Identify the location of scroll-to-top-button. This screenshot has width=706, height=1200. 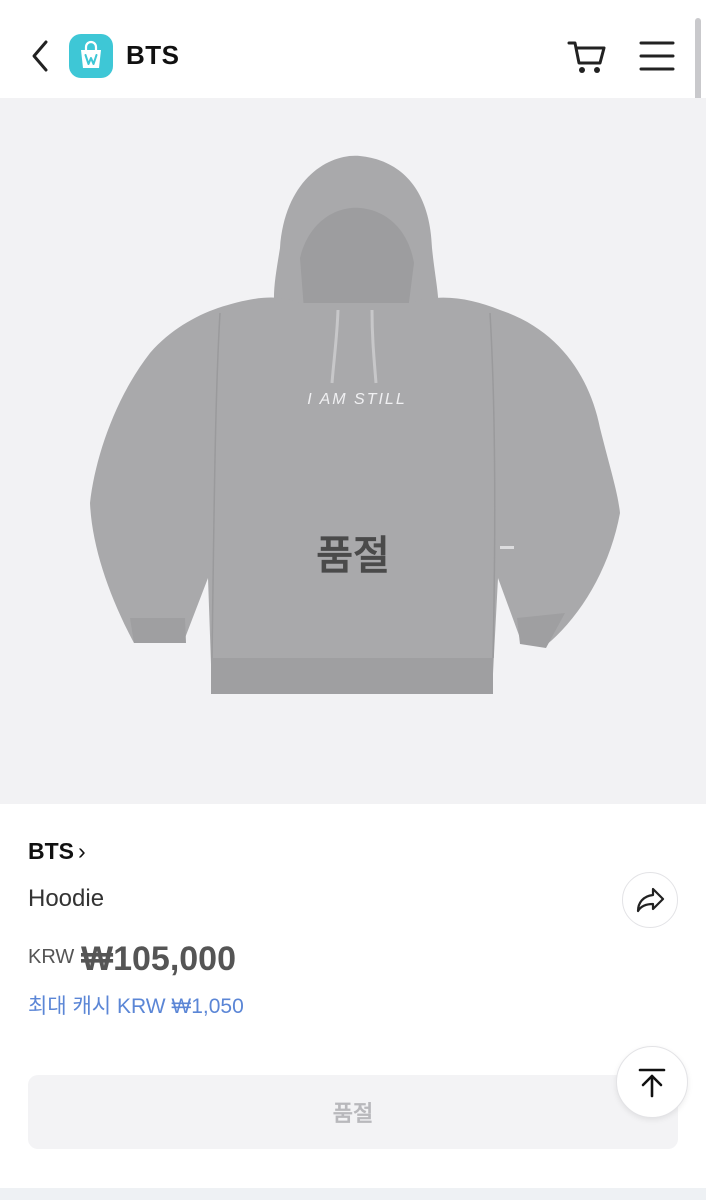
(652, 1082).